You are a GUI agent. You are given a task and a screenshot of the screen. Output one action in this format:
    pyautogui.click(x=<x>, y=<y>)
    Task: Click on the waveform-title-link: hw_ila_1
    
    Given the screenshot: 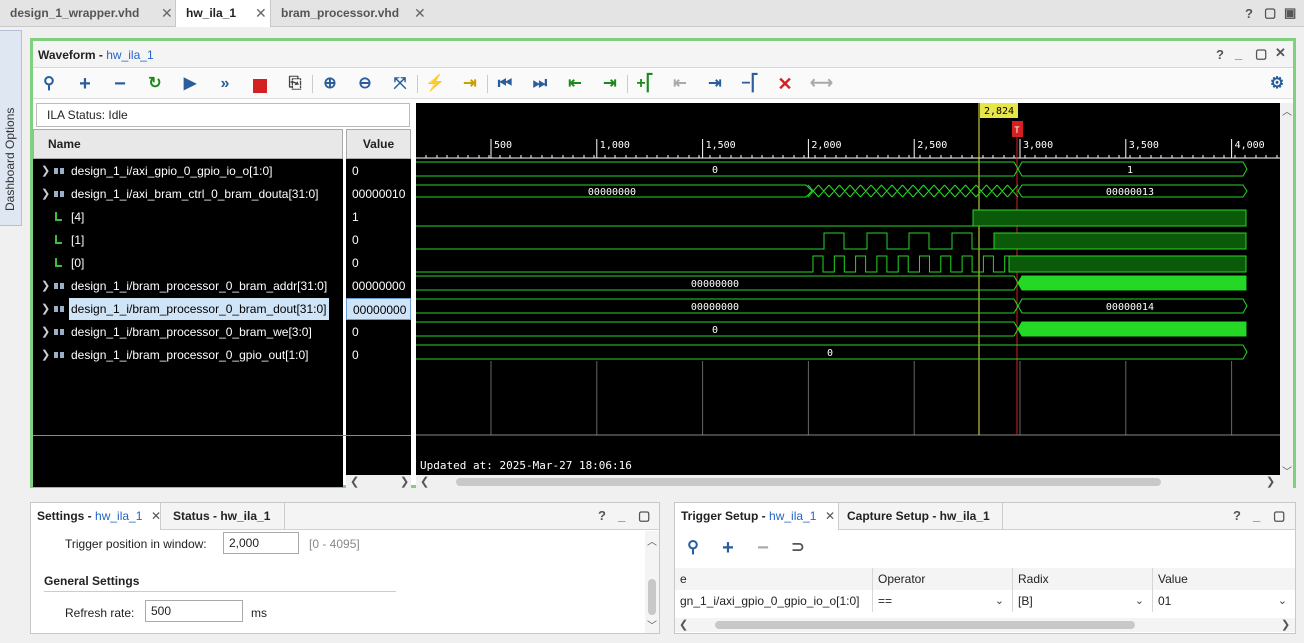 What is the action you would take?
    pyautogui.click(x=129, y=55)
    